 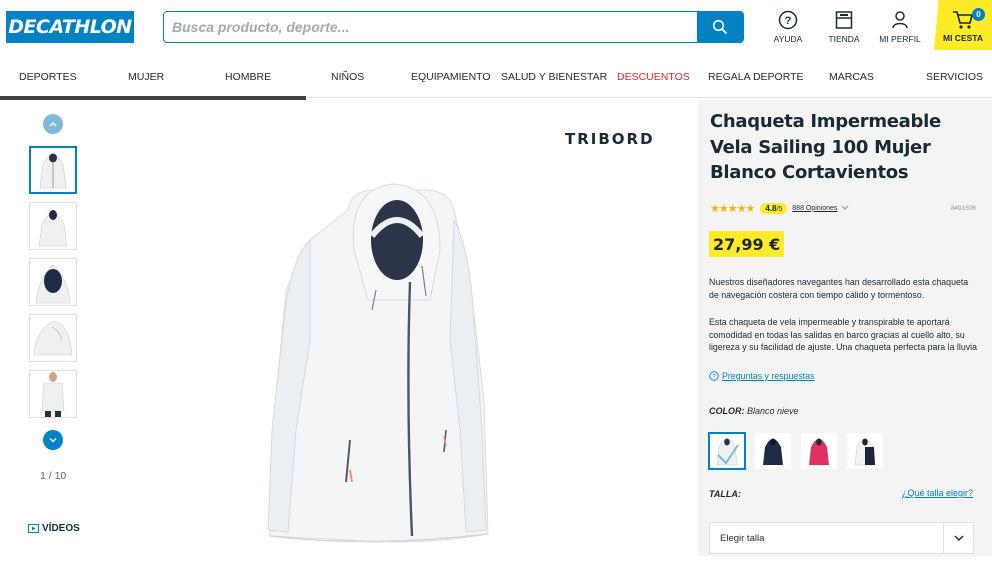 What do you see at coordinates (963, 38) in the screenshot?
I see `cart-label: MI CESTA` at bounding box center [963, 38].